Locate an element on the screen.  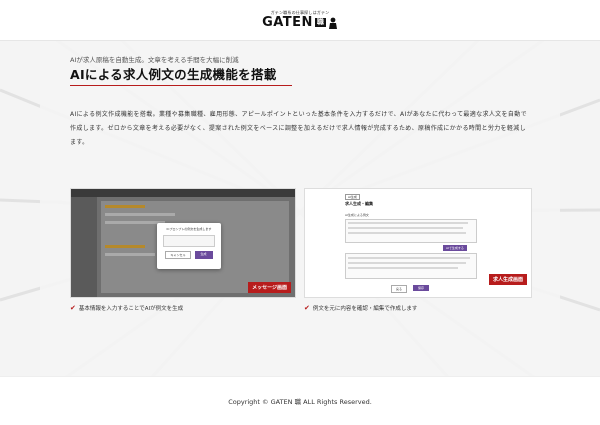
dialog-actions: キャンセル 生成 is located at coordinates (189, 255).